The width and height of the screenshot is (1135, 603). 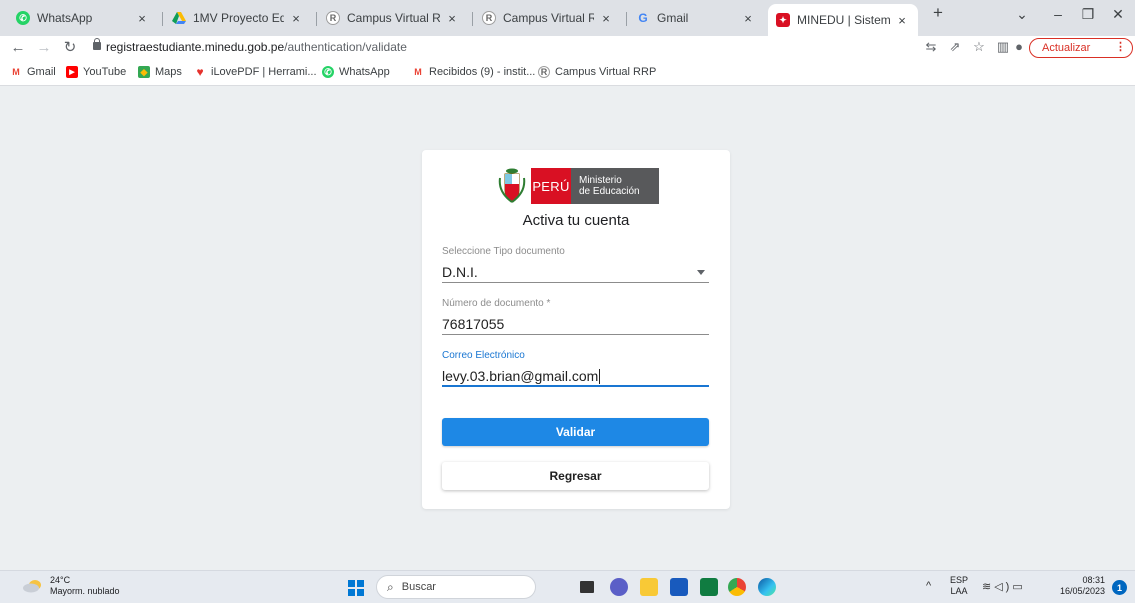 I want to click on email-label: Correo Electrónico, so click(x=483, y=355).